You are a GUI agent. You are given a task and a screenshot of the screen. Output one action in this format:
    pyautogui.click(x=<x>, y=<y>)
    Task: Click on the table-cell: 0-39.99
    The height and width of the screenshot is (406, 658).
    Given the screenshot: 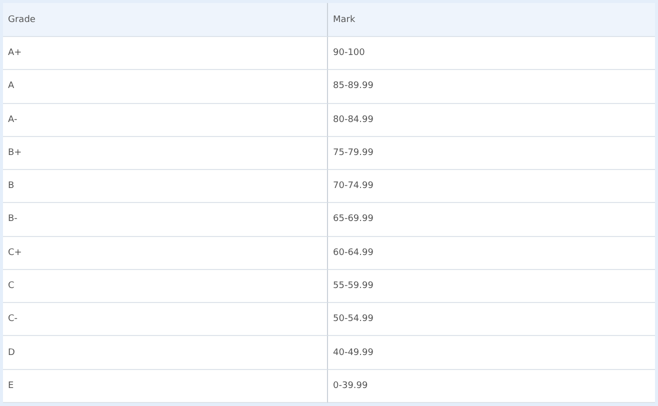 What is the action you would take?
    pyautogui.click(x=491, y=386)
    